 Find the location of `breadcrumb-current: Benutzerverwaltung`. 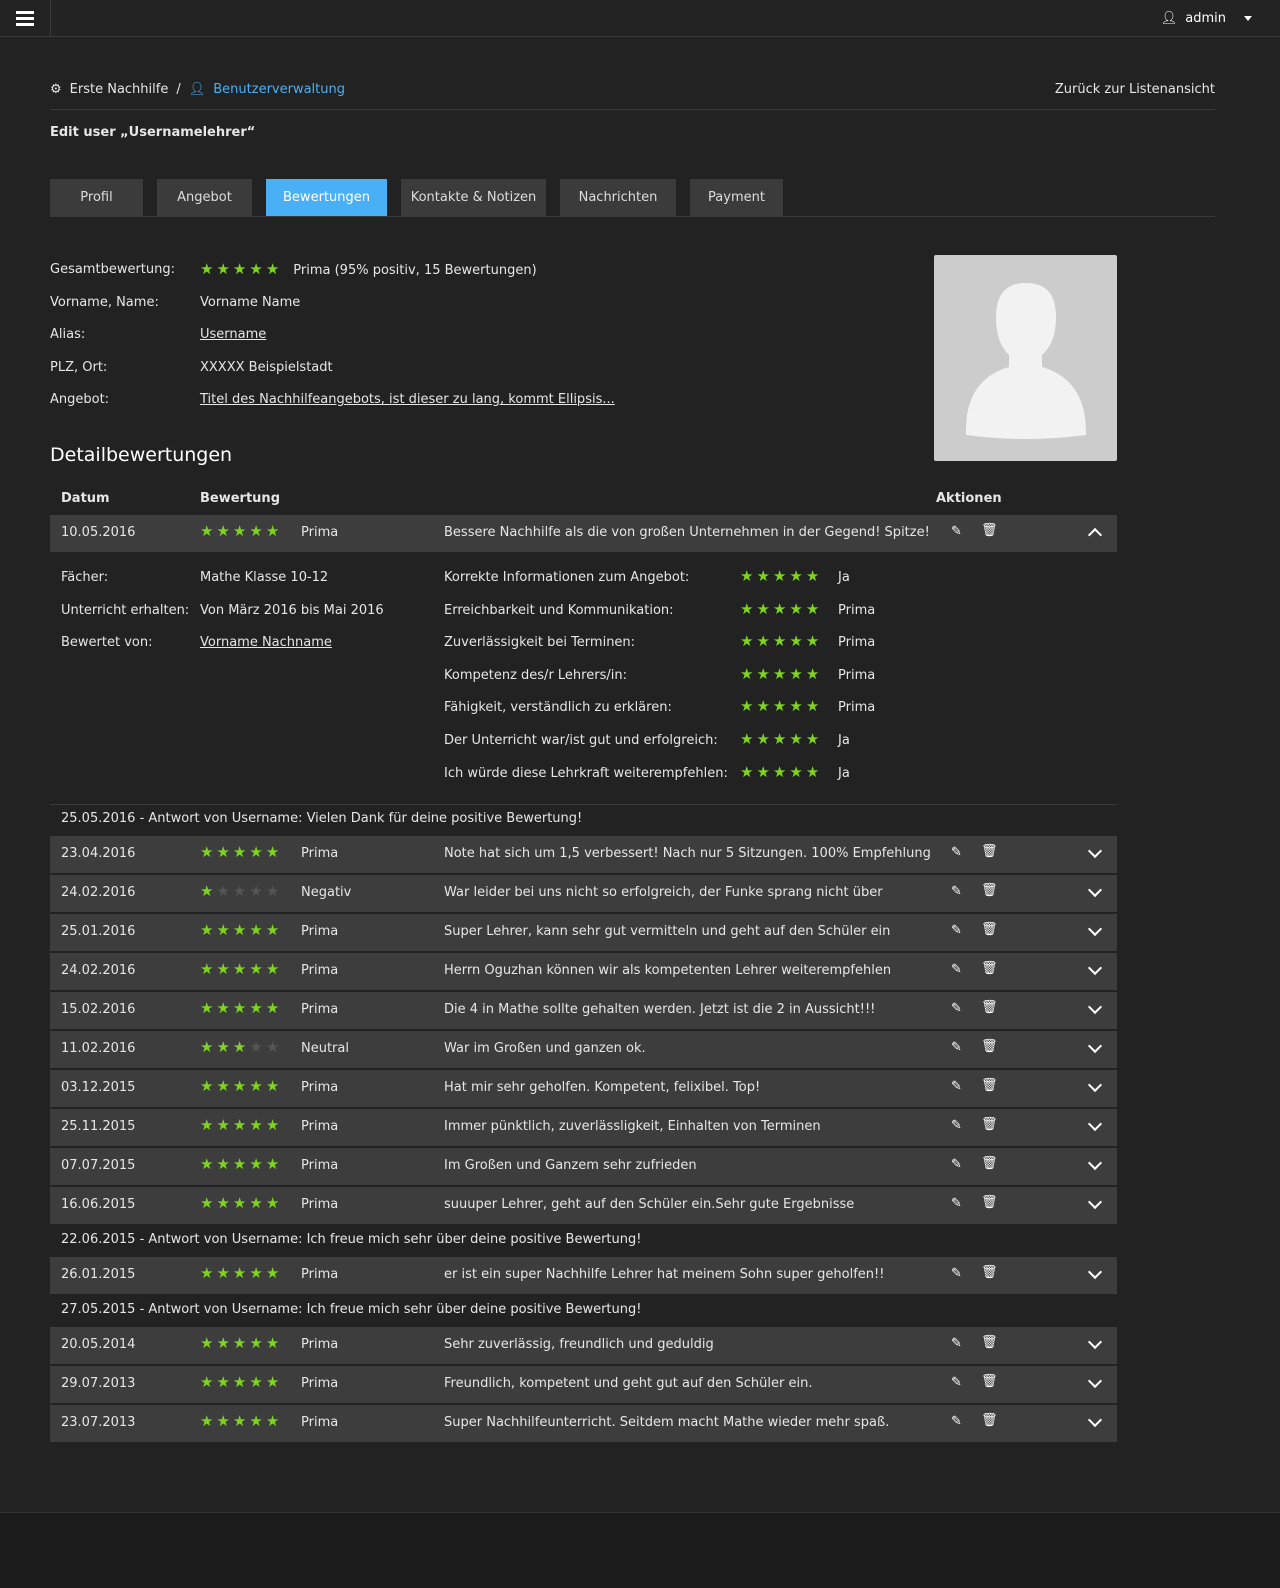

breadcrumb-current: Benutzerverwaltung is located at coordinates (279, 89).